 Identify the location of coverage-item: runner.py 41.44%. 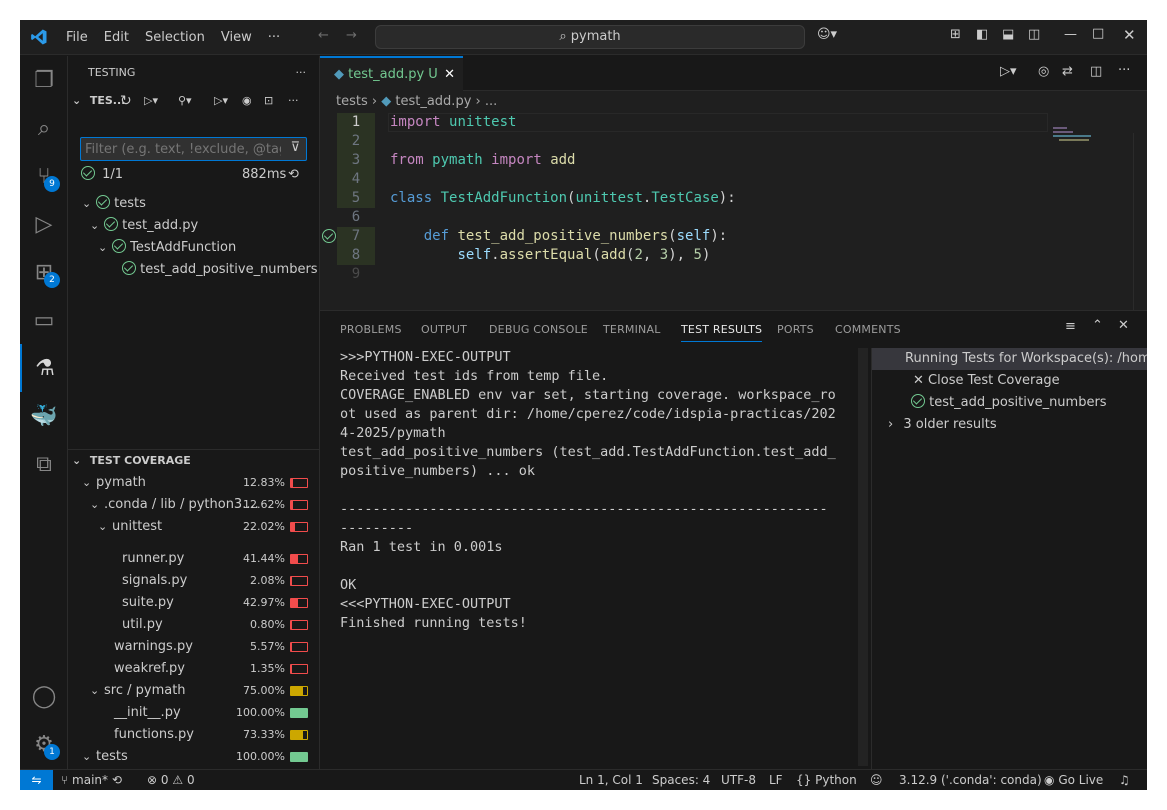
(193, 559).